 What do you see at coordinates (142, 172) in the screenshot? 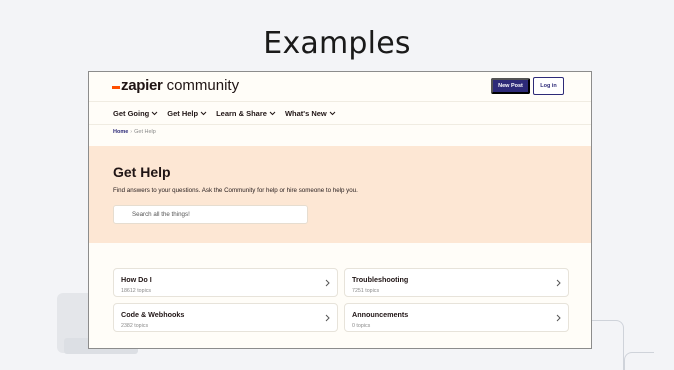
I see `page-title: Get Help` at bounding box center [142, 172].